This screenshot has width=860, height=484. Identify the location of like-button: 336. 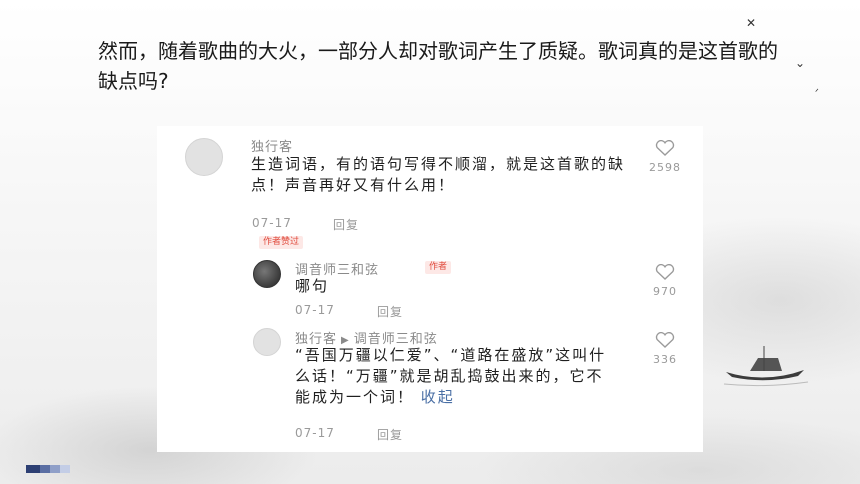
(665, 349).